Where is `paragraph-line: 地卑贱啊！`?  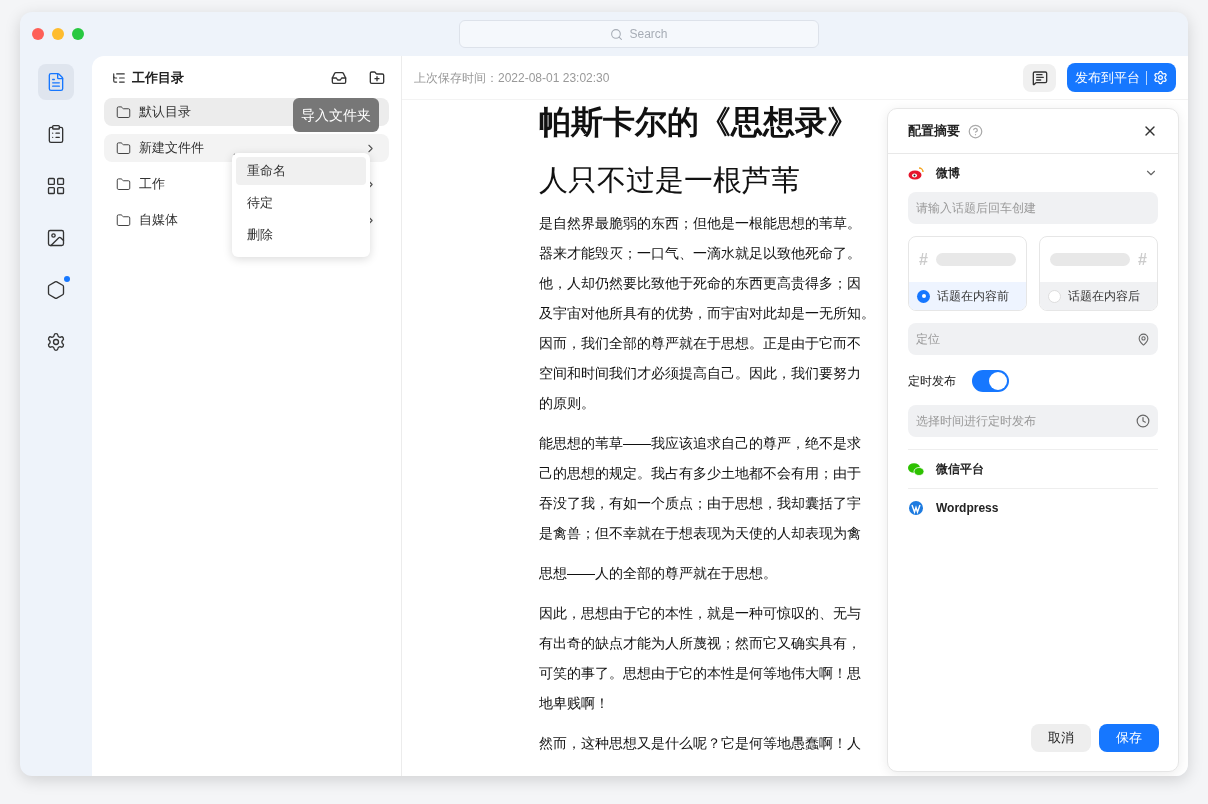
paragraph-line: 地卑贱啊！ is located at coordinates (574, 703).